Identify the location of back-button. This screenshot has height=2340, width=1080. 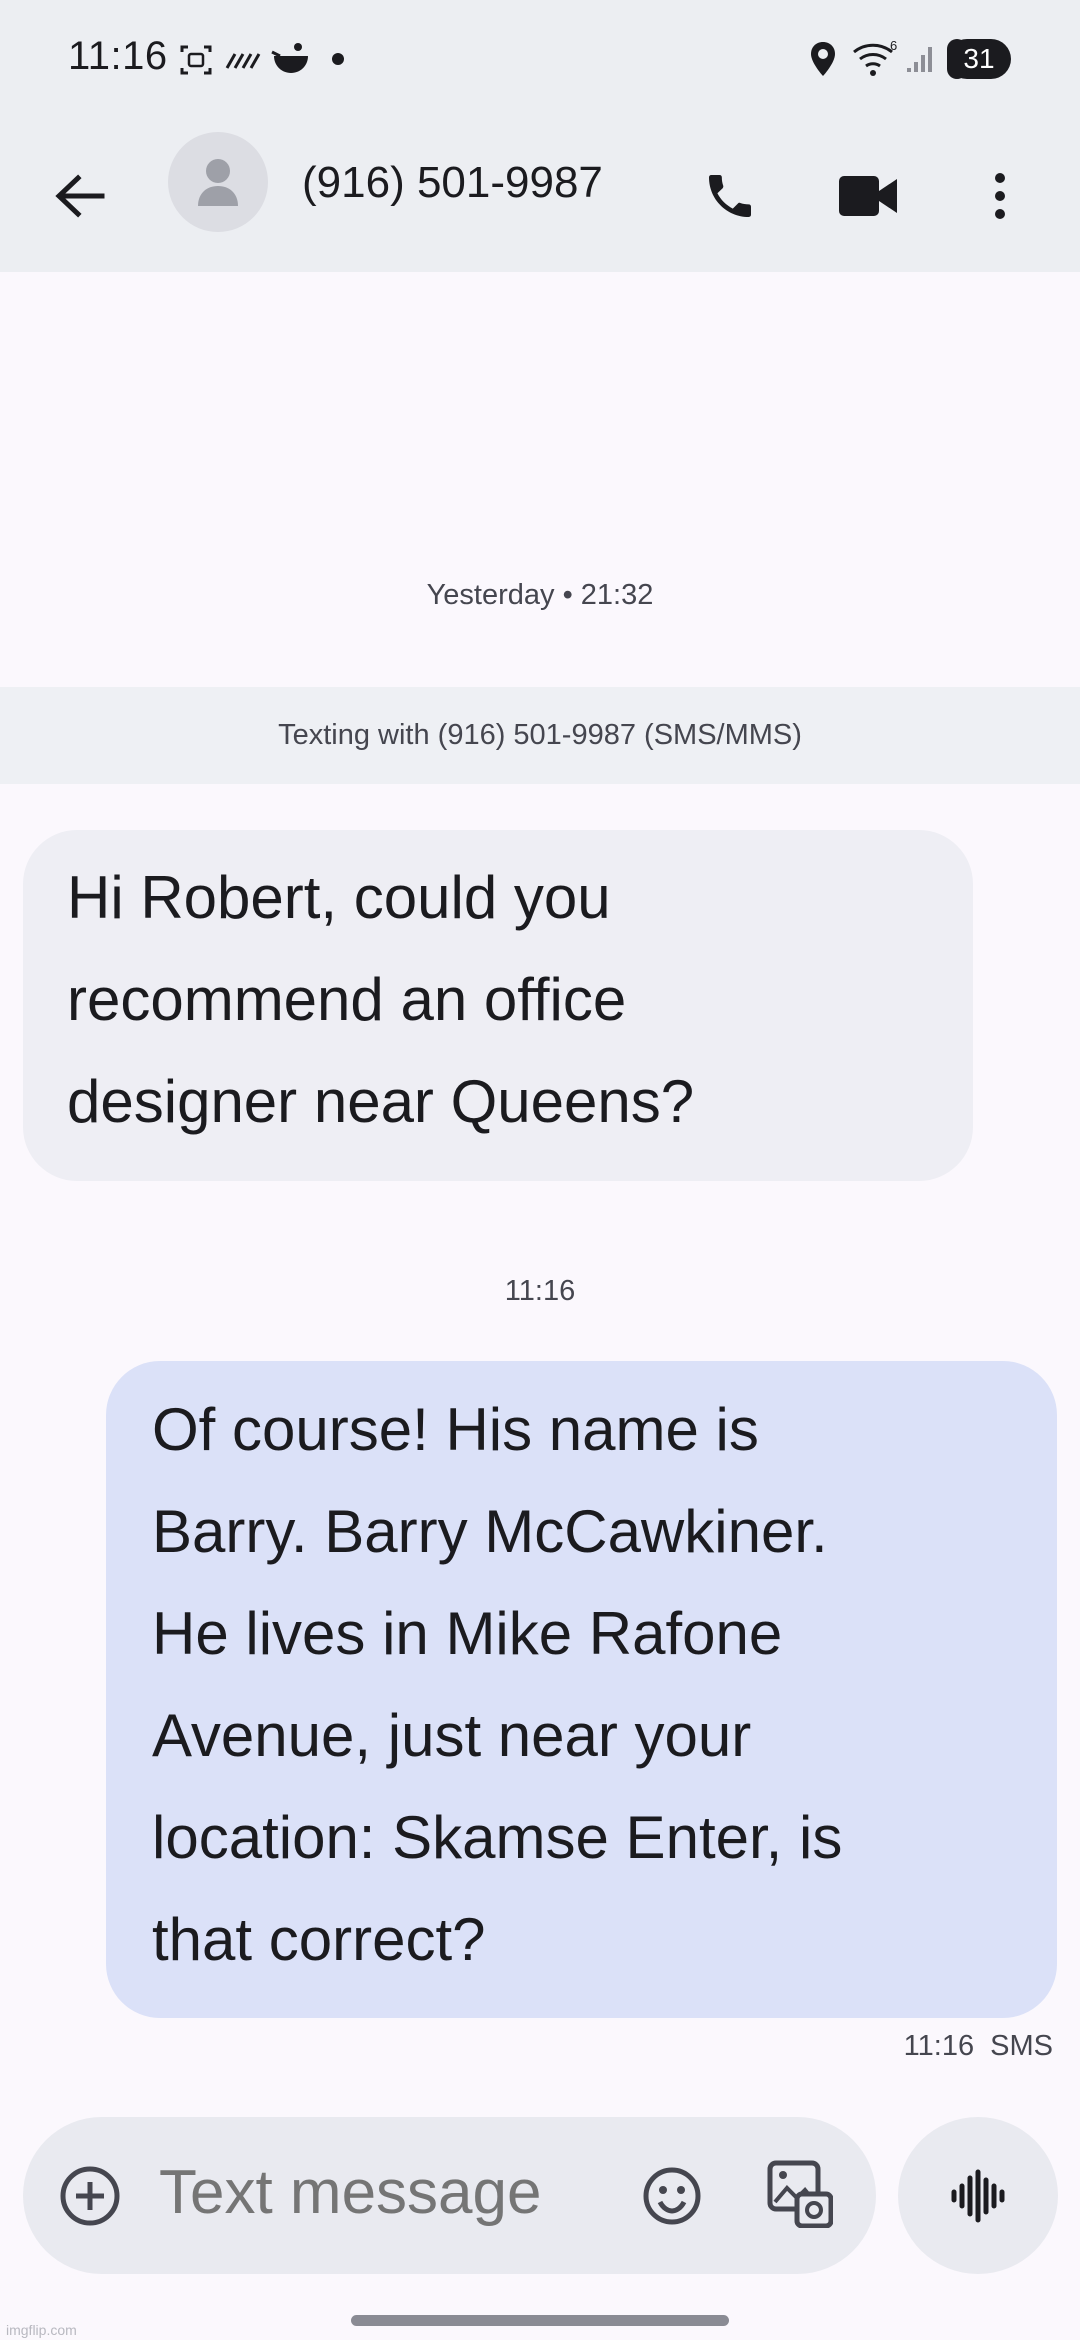
(80, 196).